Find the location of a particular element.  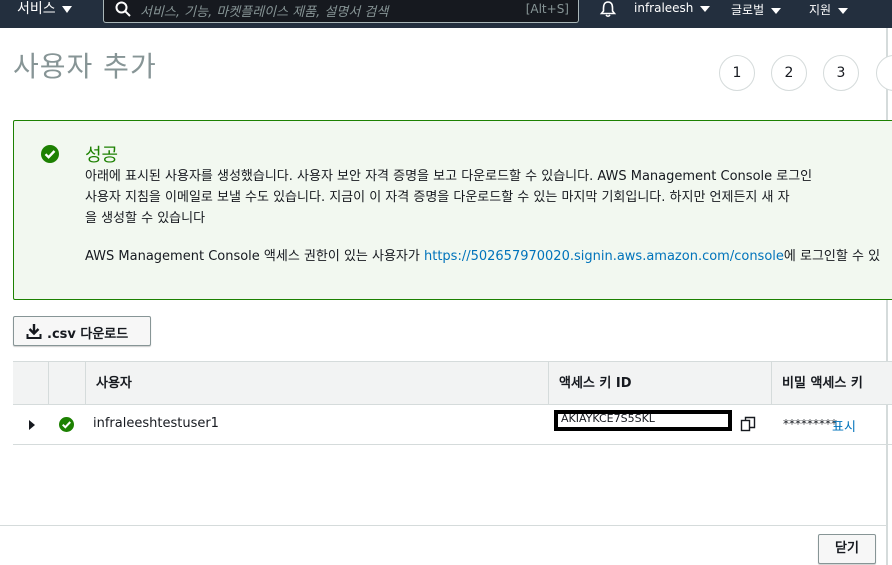

access-key-id-redacted: AKIAYKCE7S5SKL is located at coordinates (643, 420).